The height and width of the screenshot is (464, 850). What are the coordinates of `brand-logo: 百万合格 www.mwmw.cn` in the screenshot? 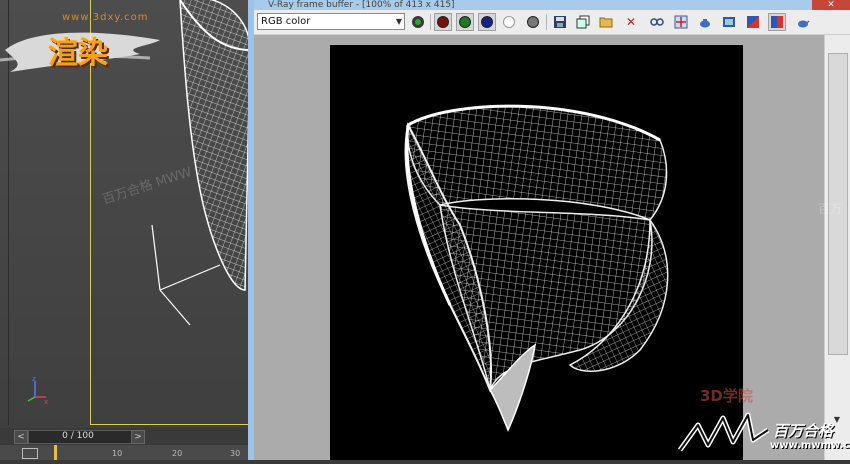 It's located at (763, 435).